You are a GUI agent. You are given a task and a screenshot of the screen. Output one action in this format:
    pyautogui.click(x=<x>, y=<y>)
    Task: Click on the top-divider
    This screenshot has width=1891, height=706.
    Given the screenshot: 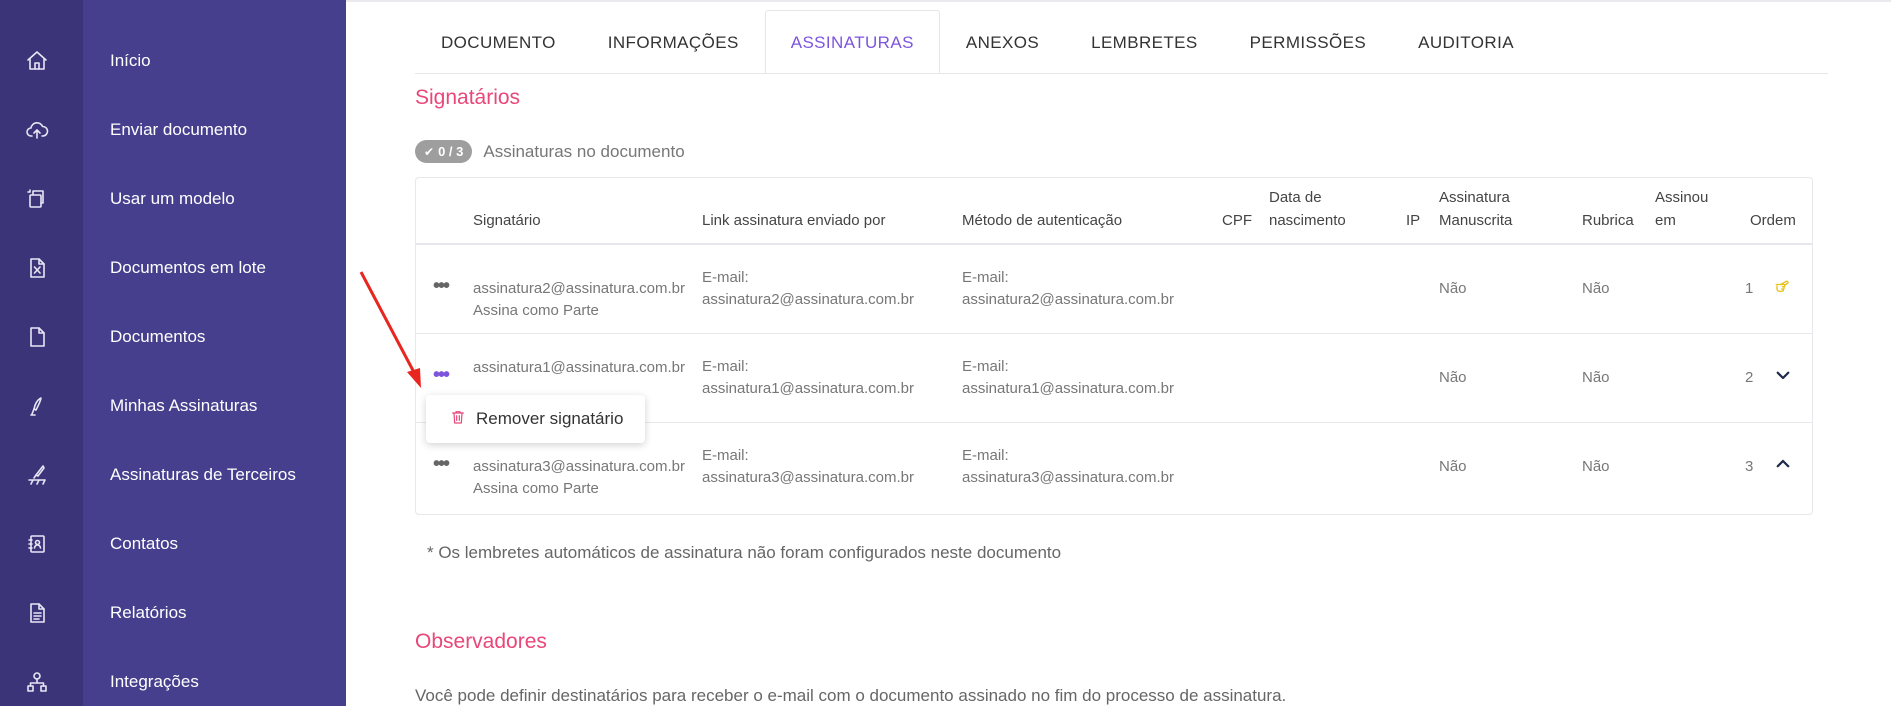 What is the action you would take?
    pyautogui.click(x=1118, y=1)
    